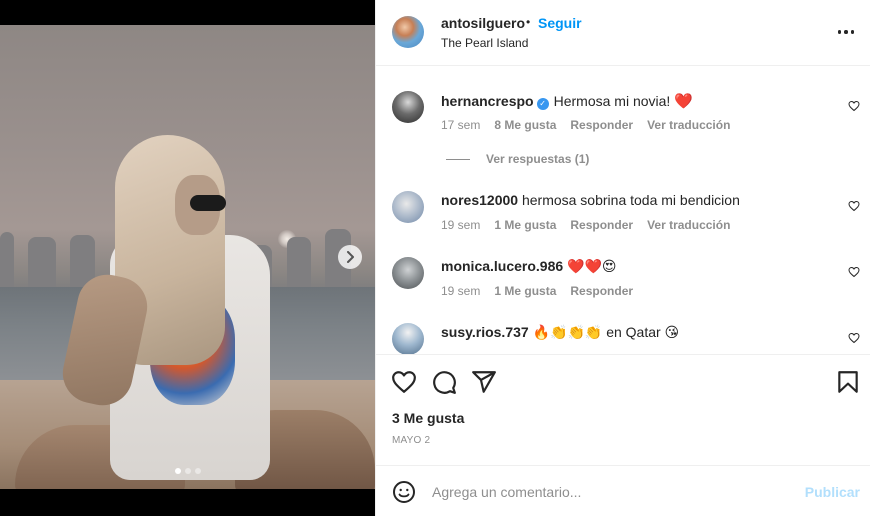 This screenshot has height=516, width=870. I want to click on comment-text: hermosa sobrina toda mi bendicion, so click(630, 200).